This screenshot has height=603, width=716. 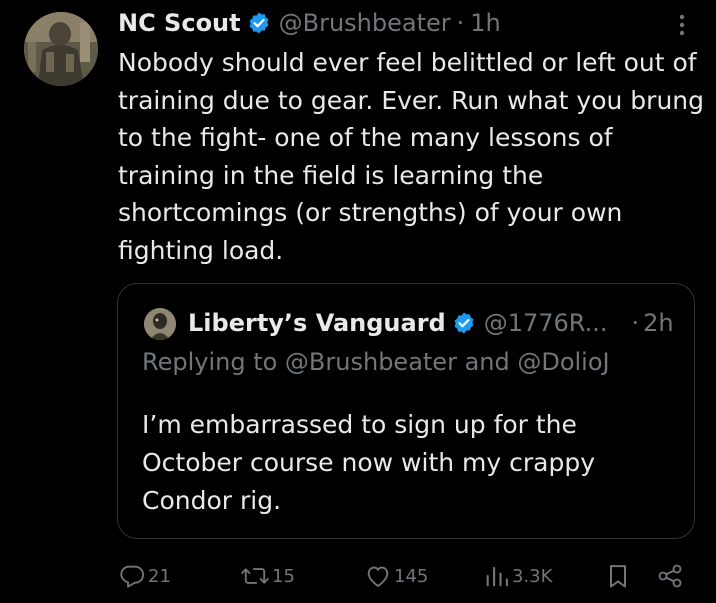 What do you see at coordinates (378, 576) in the screenshot?
I see `like-icon` at bounding box center [378, 576].